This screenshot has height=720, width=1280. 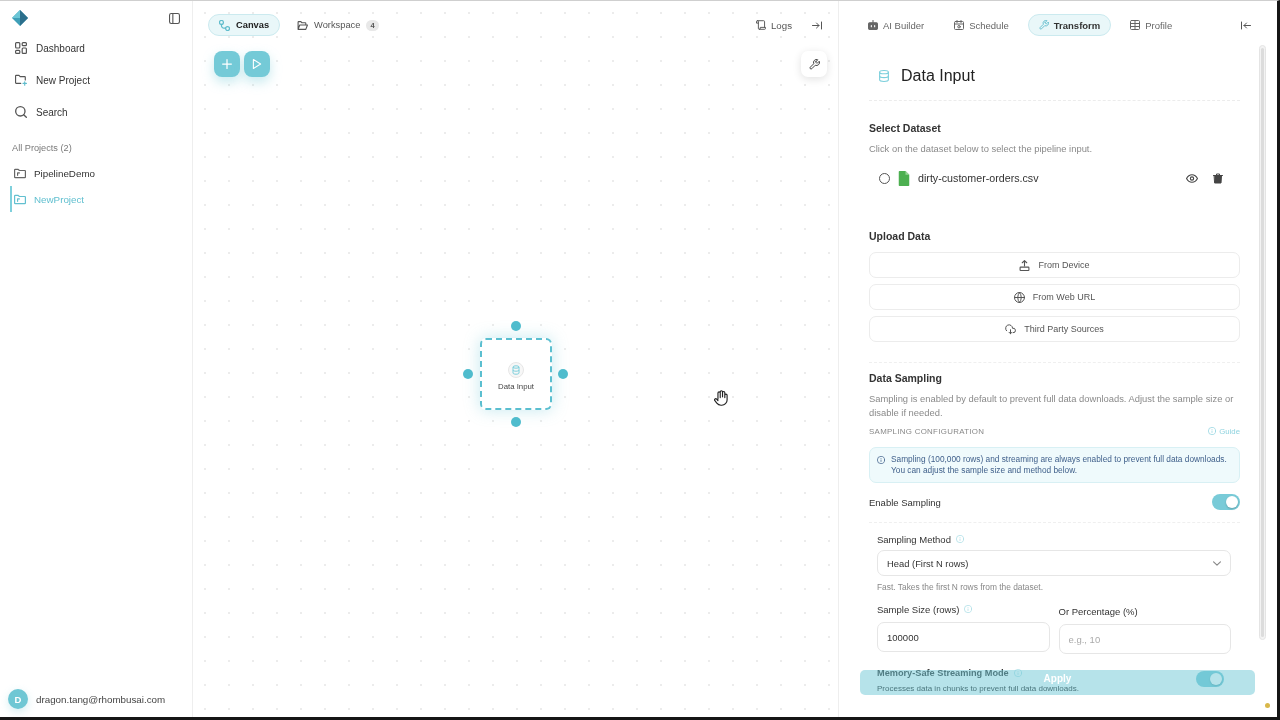 I want to click on field-hint: Fast. Takes the first N rows from the dataset., so click(x=960, y=587).